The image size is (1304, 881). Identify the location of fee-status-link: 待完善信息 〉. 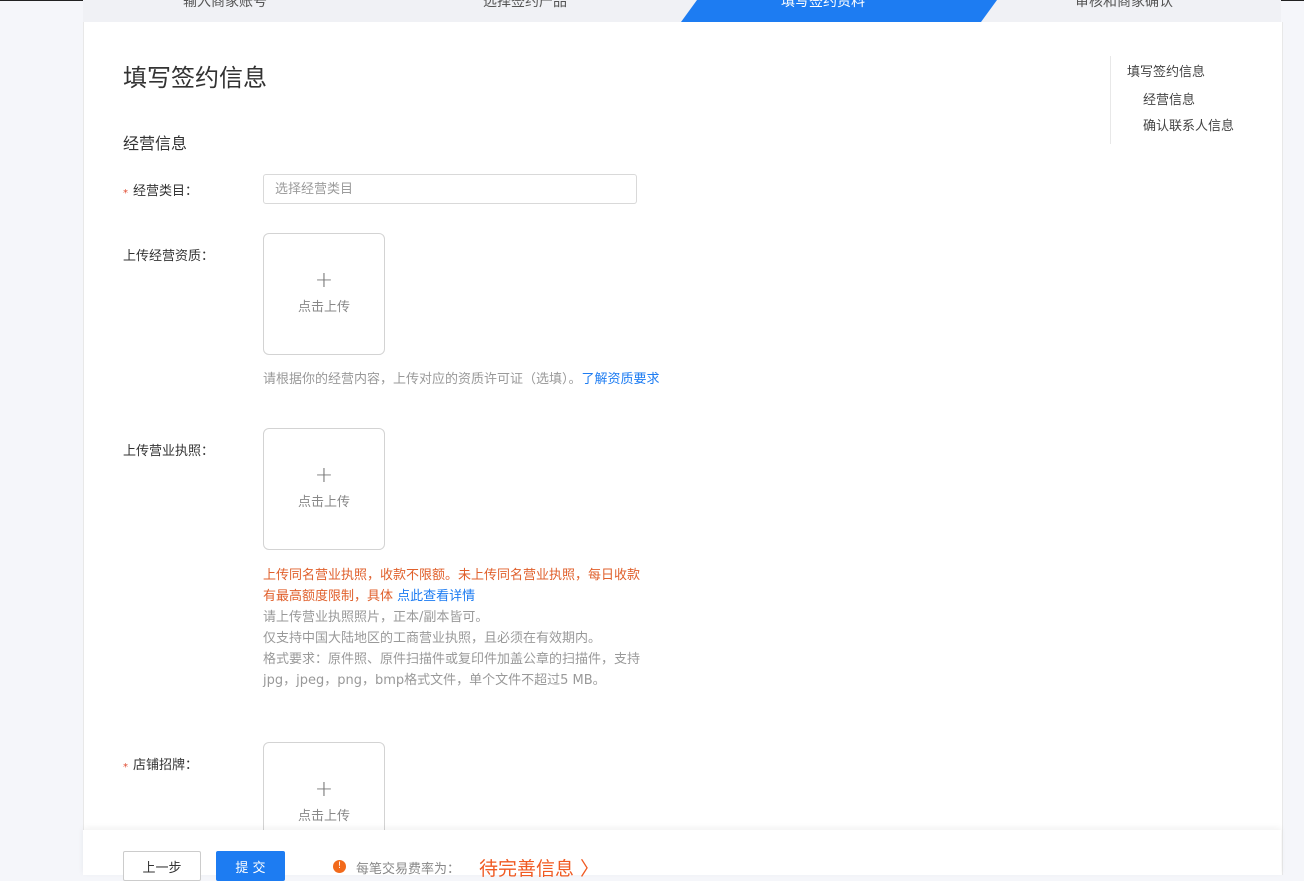
(539, 867).